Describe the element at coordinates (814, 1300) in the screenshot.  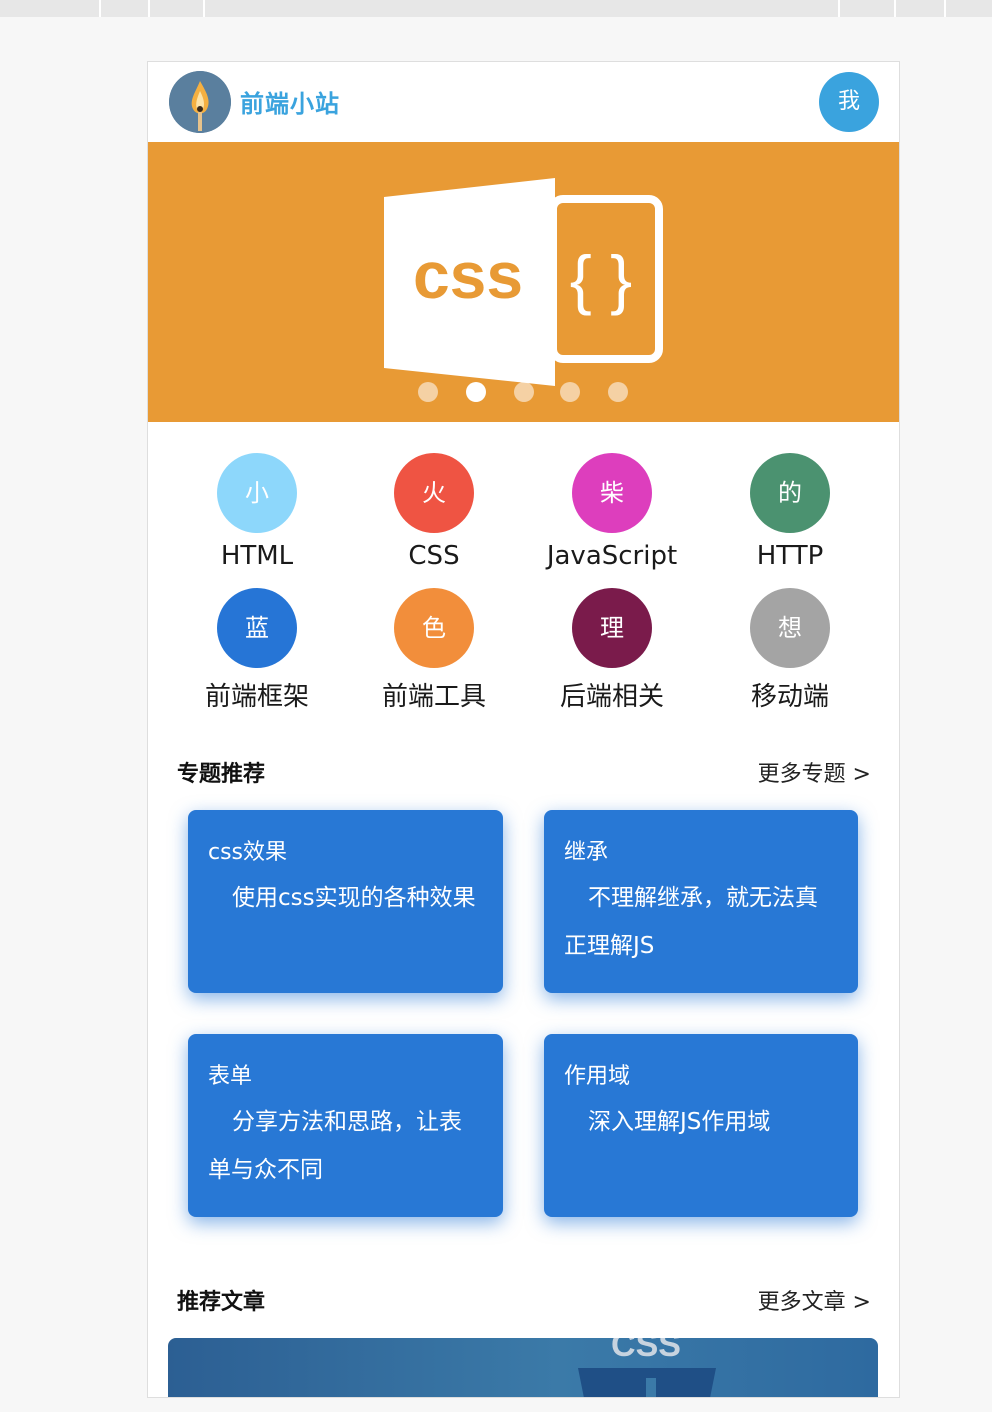
I see `more-articles-link: 更多文章 >` at that location.